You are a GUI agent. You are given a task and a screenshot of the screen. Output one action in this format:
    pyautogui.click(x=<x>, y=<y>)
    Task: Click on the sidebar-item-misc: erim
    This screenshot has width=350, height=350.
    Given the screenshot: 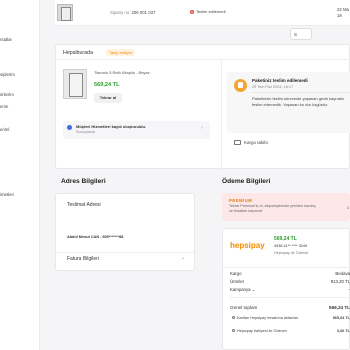 What is the action you would take?
    pyautogui.click(x=4, y=106)
    